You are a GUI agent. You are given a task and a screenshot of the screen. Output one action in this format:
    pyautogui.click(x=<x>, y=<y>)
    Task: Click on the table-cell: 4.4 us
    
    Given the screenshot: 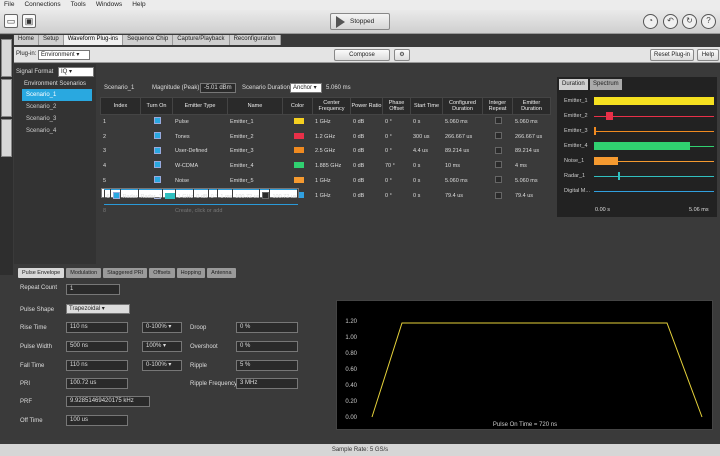 What is the action you would take?
    pyautogui.click(x=426, y=151)
    